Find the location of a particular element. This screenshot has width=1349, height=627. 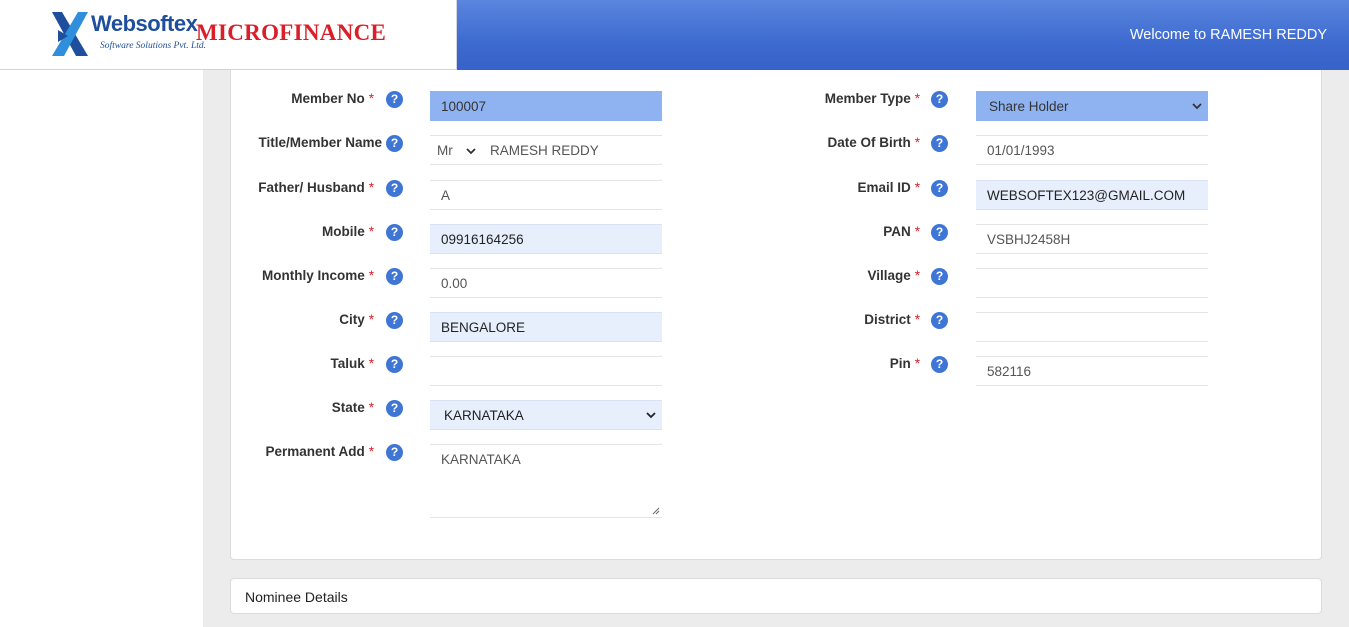

date-of-birth-field: 01/01/1993 is located at coordinates (1092, 150).